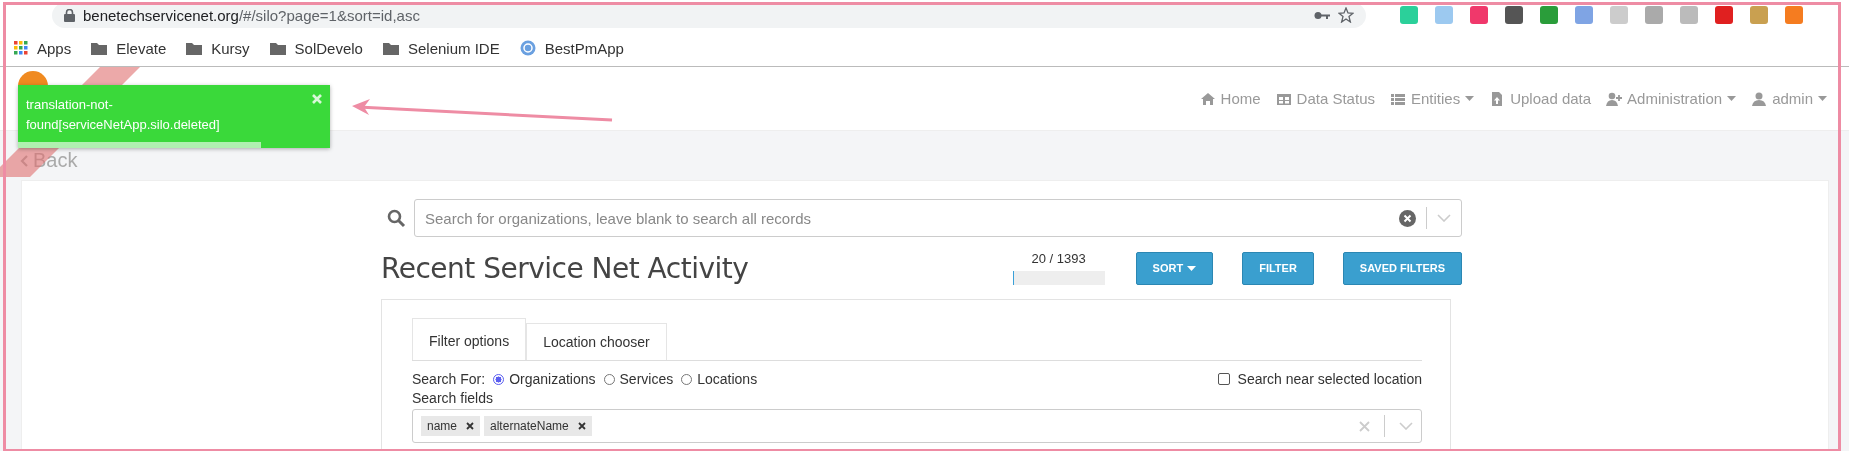  I want to click on close-icon, so click(317, 99).